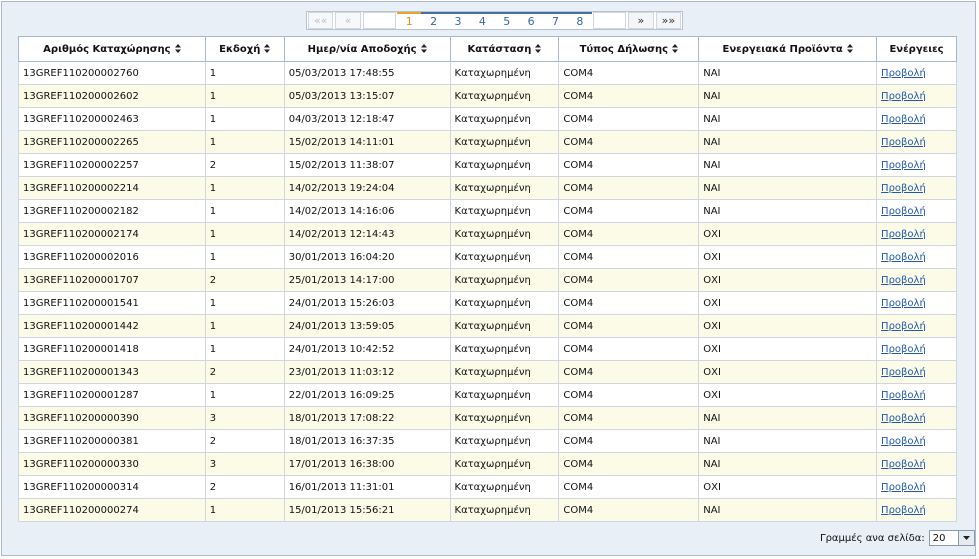 This screenshot has width=979, height=559. What do you see at coordinates (433, 20) in the screenshot?
I see `page-2: 2` at bounding box center [433, 20].